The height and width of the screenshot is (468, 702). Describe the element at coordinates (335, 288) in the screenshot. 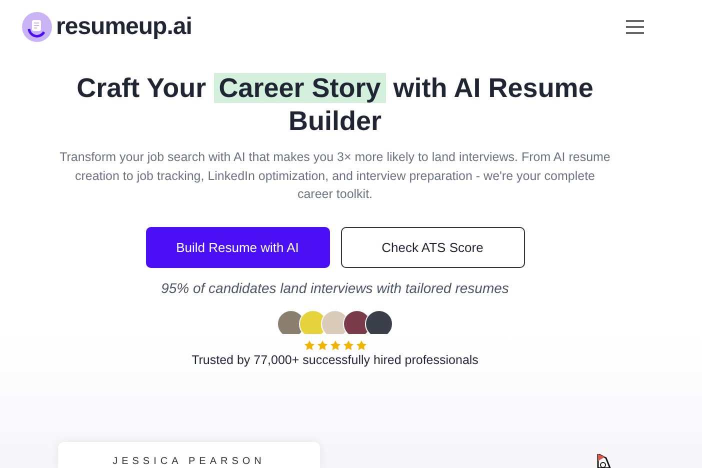

I see `tagline: 95% of candidates land interviews with tailored resumes` at that location.